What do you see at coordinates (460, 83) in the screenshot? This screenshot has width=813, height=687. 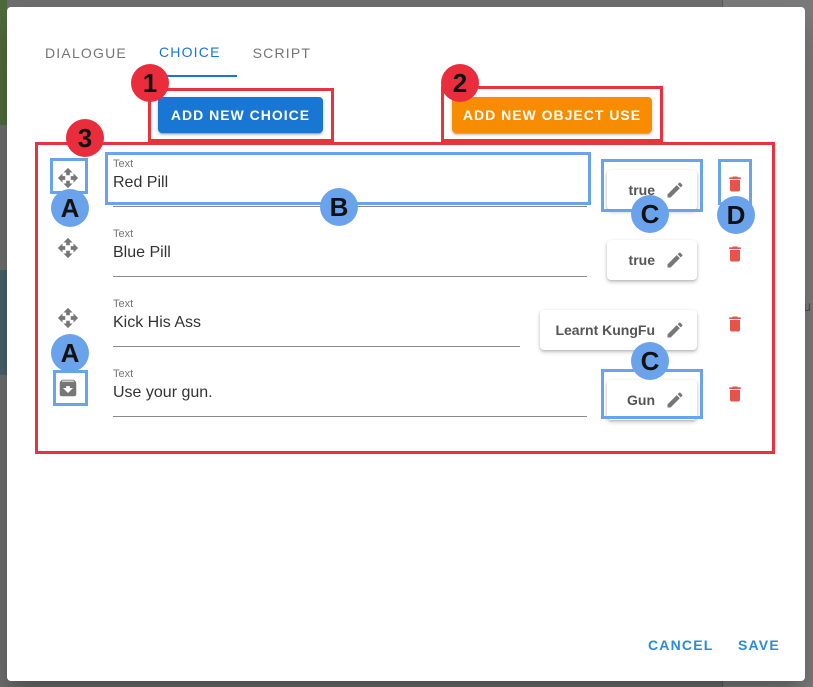 I see `annotation-badge-2: 2` at bounding box center [460, 83].